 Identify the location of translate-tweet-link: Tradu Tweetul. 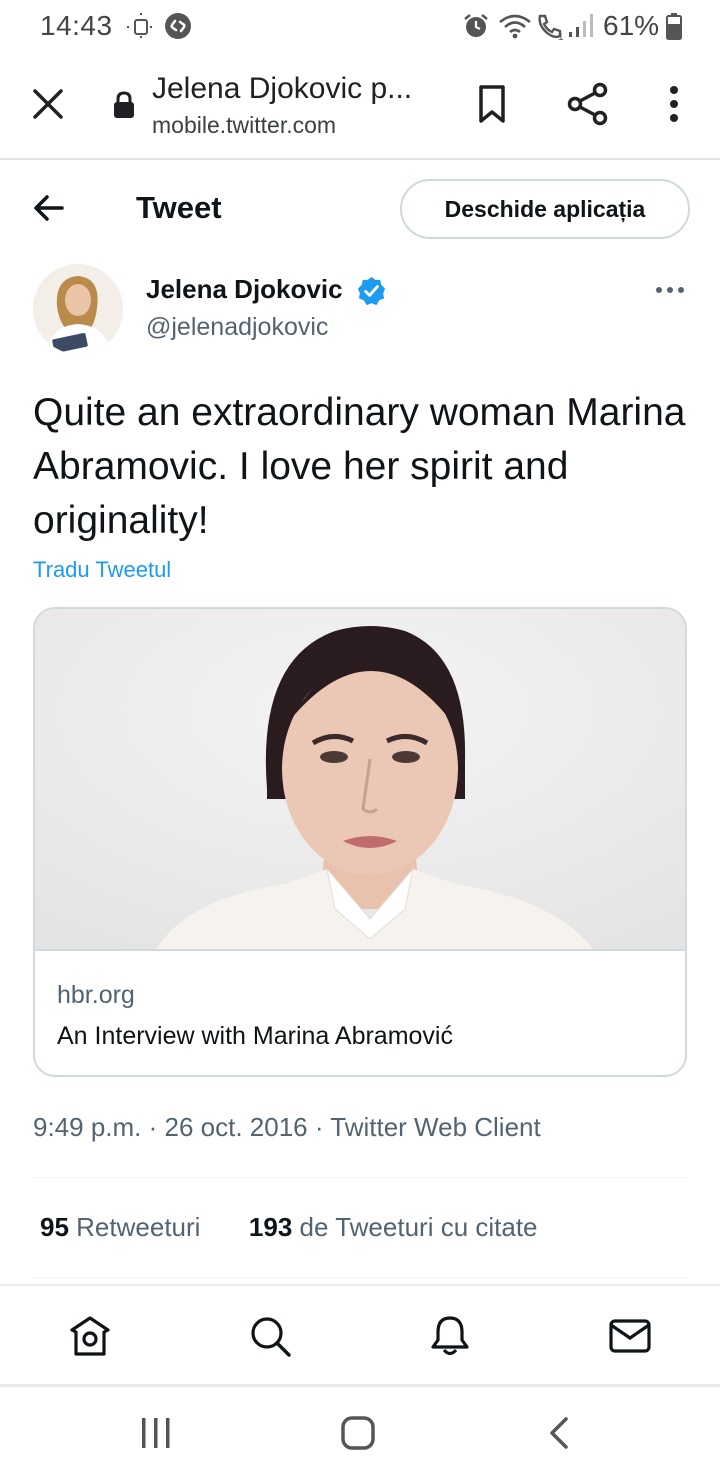
(102, 570).